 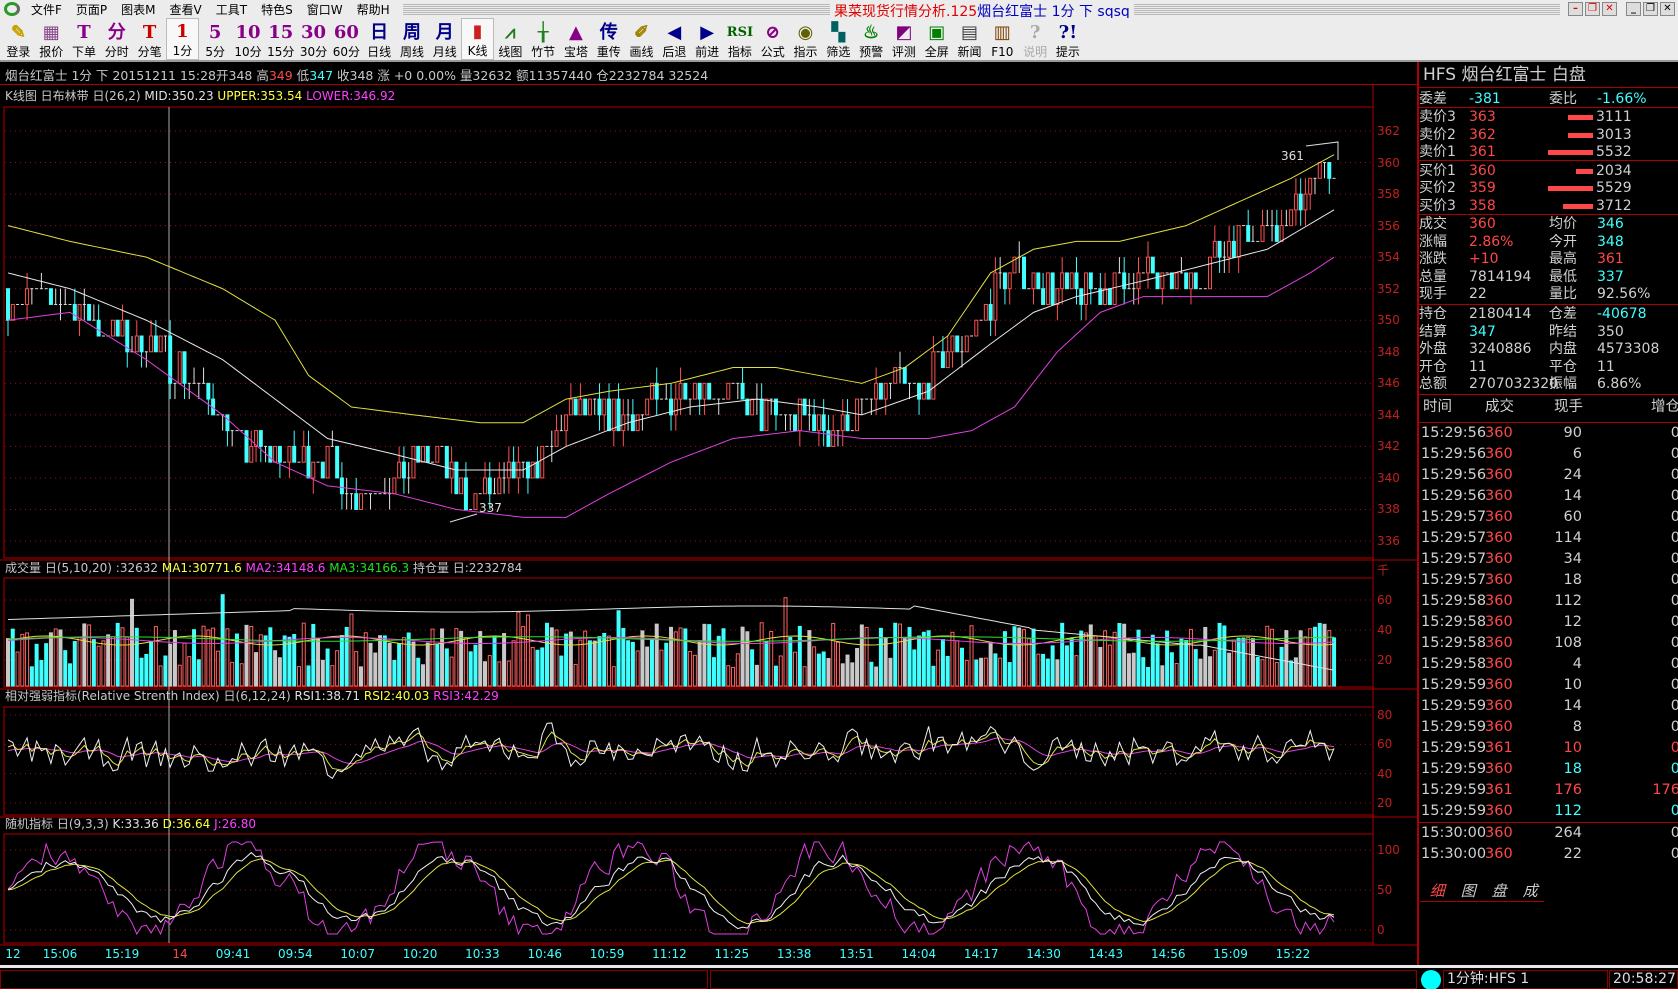 I want to click on time-axis-label: 15:19, so click(x=122, y=954).